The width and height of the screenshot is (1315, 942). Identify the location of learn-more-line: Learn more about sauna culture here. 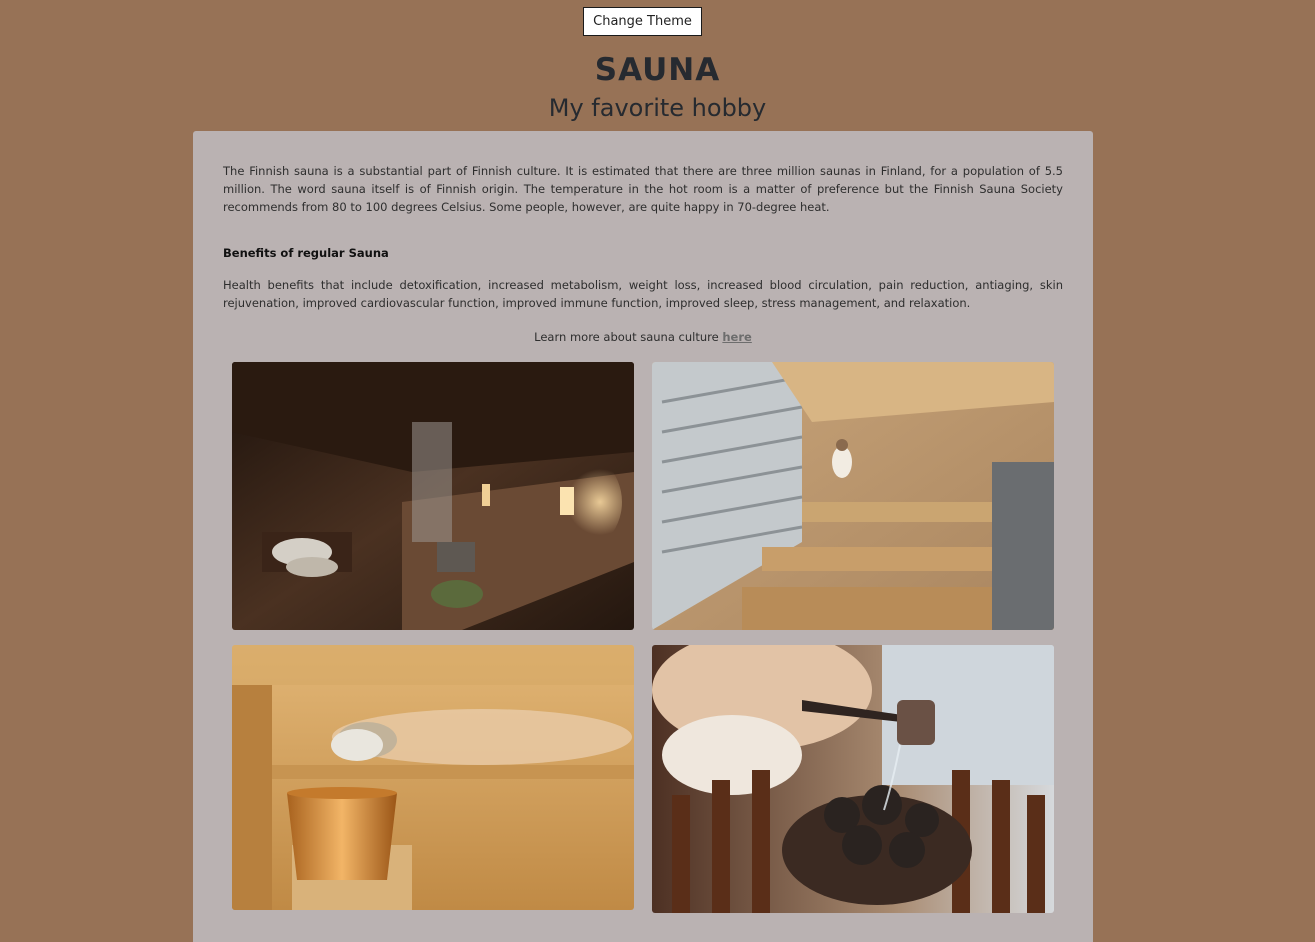
(643, 337).